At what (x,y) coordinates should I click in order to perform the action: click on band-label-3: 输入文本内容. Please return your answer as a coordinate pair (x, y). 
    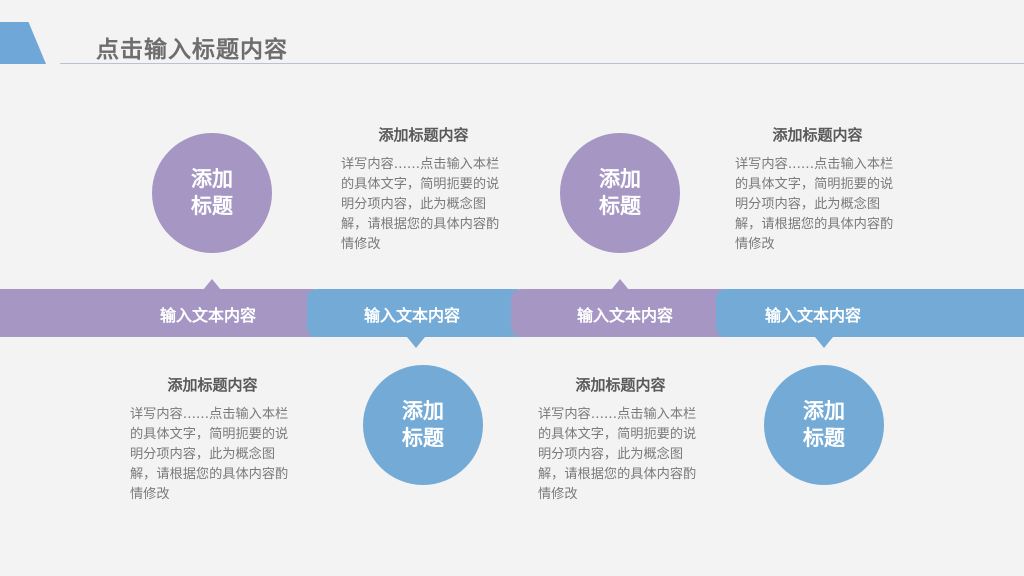
    Looking at the image, I should click on (625, 315).